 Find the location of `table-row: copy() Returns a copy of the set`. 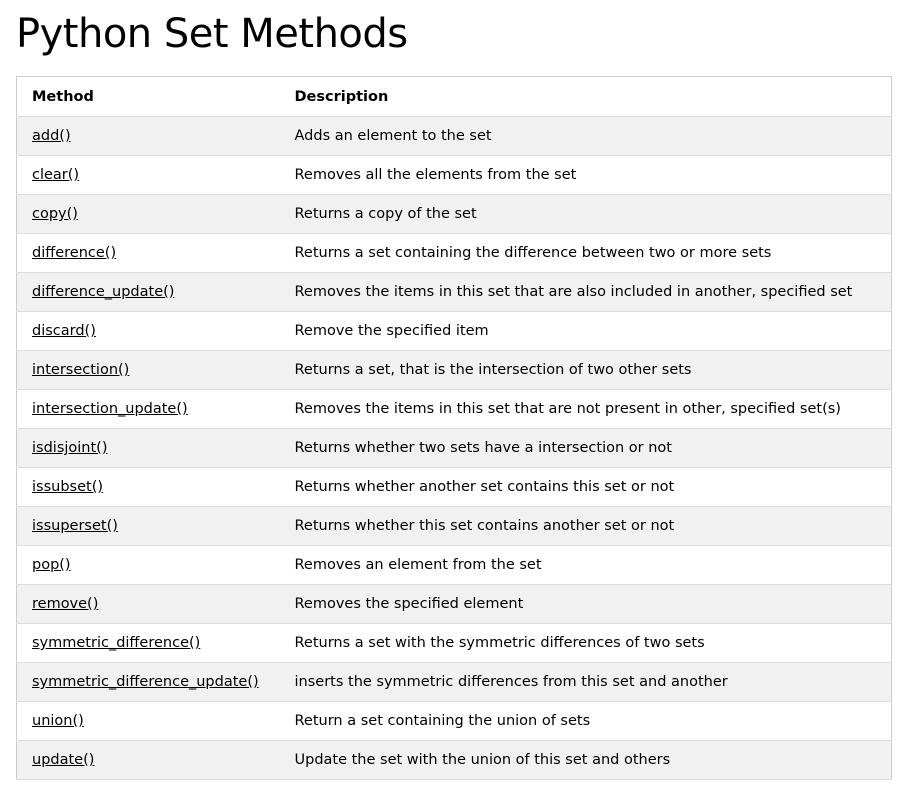

table-row: copy() Returns a copy of the set is located at coordinates (454, 214).